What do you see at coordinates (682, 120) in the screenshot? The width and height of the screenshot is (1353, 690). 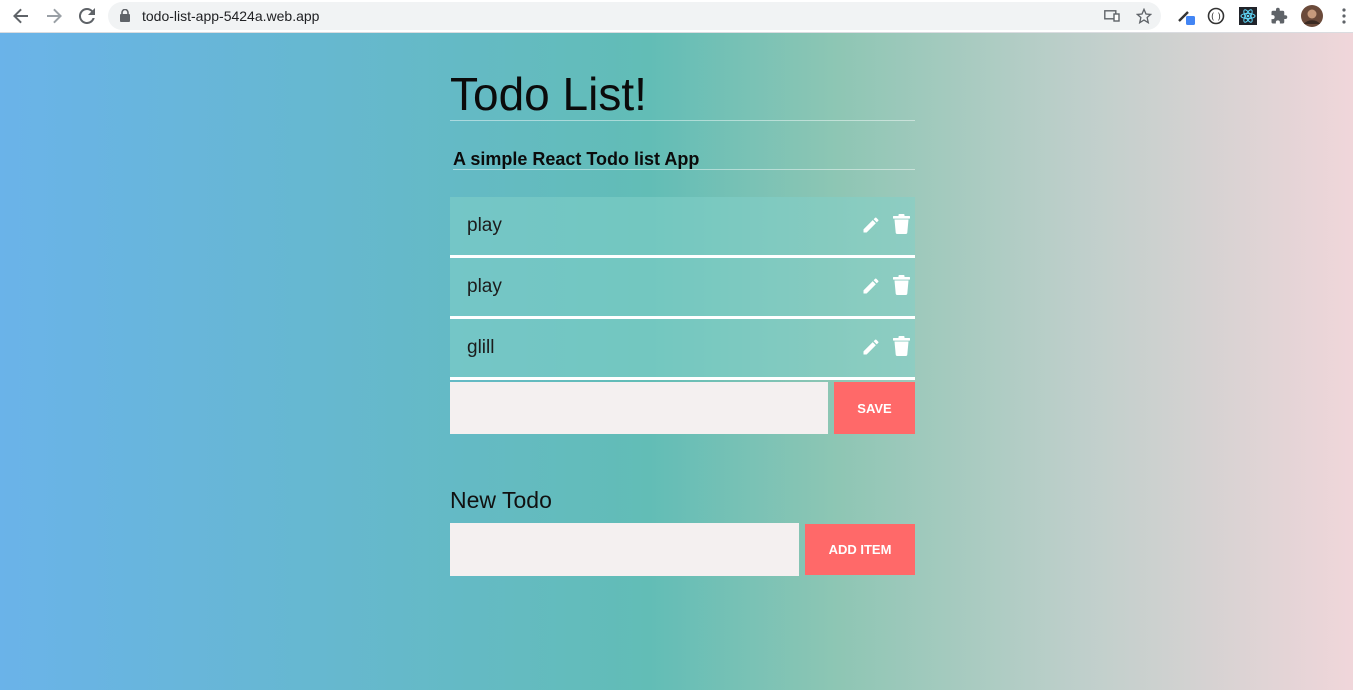 I see `title-divider` at bounding box center [682, 120].